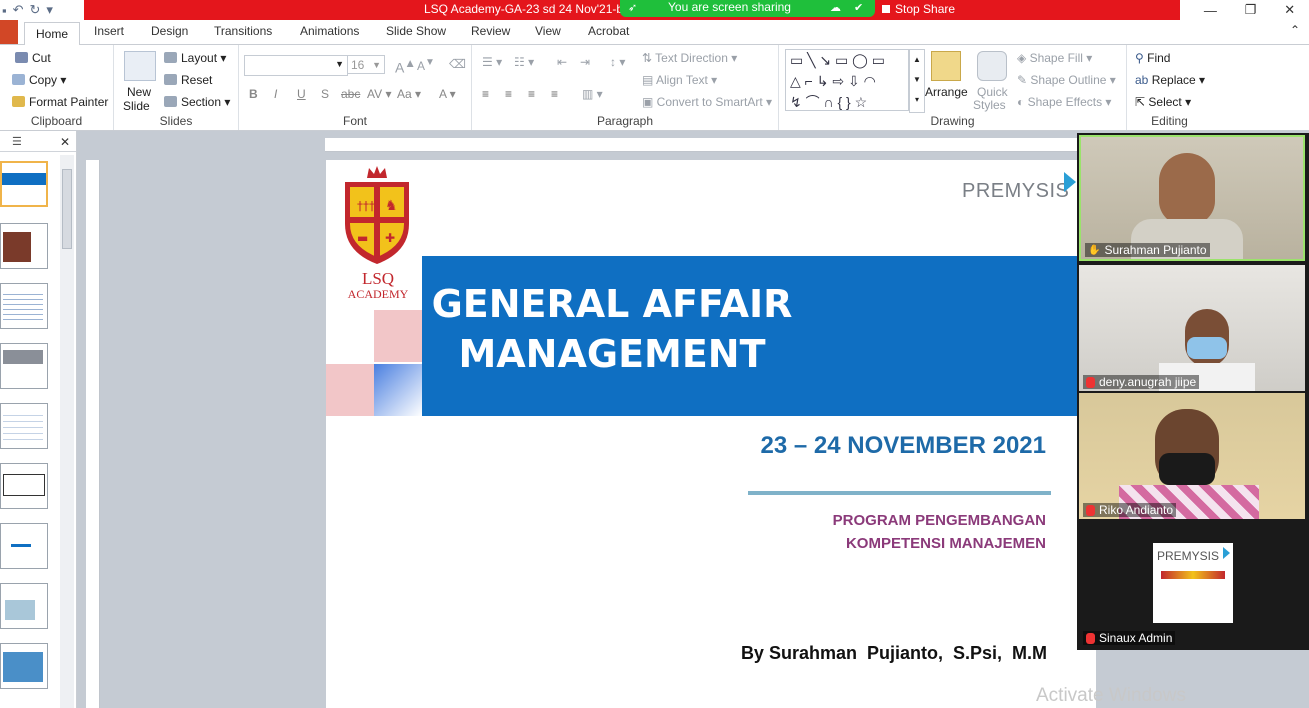 This screenshot has width=1309, height=708. I want to click on author-line: By Surahman Pujianto, S.Psi, M.M, so click(893, 653).